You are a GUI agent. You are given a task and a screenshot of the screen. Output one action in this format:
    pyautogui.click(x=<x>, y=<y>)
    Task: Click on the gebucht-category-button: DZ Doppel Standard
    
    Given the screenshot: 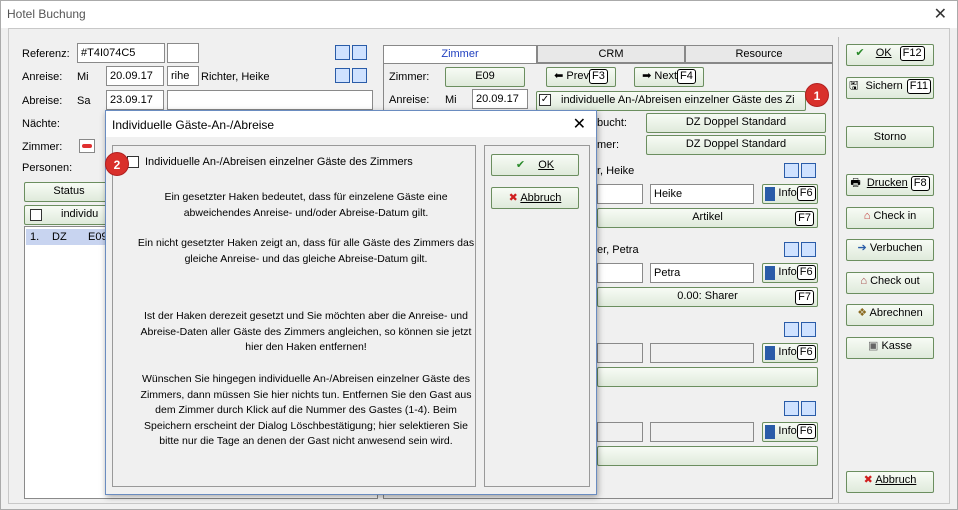 What is the action you would take?
    pyautogui.click(x=736, y=123)
    